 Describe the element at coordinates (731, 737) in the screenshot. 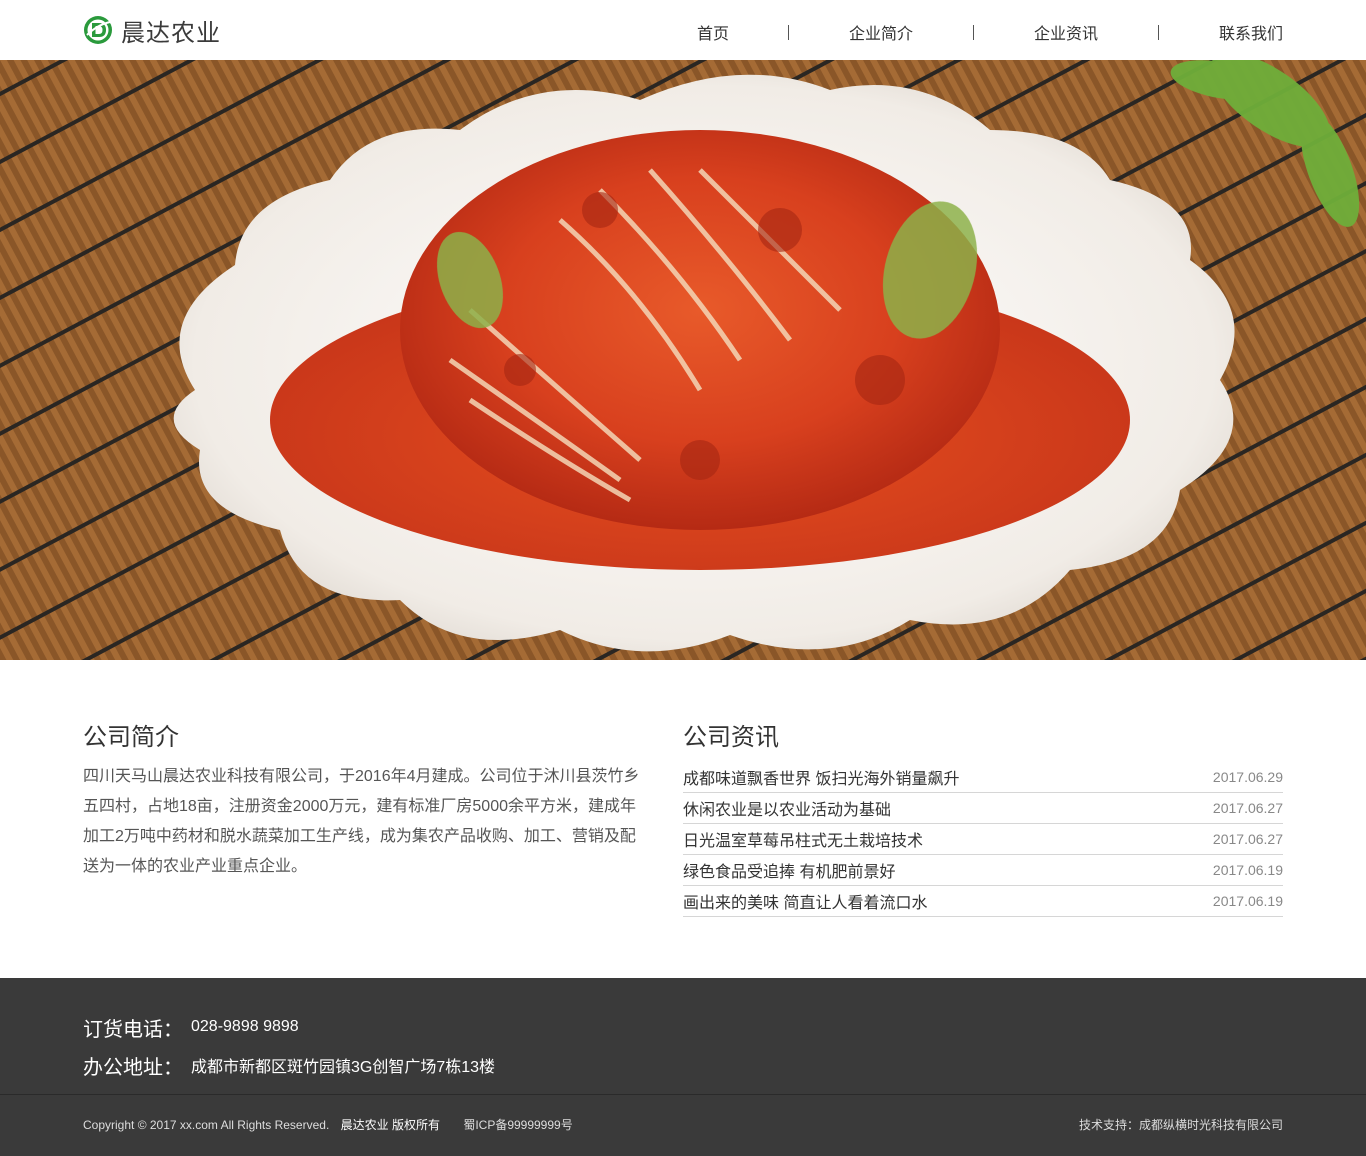

I see `news-title: 公司资讯` at that location.